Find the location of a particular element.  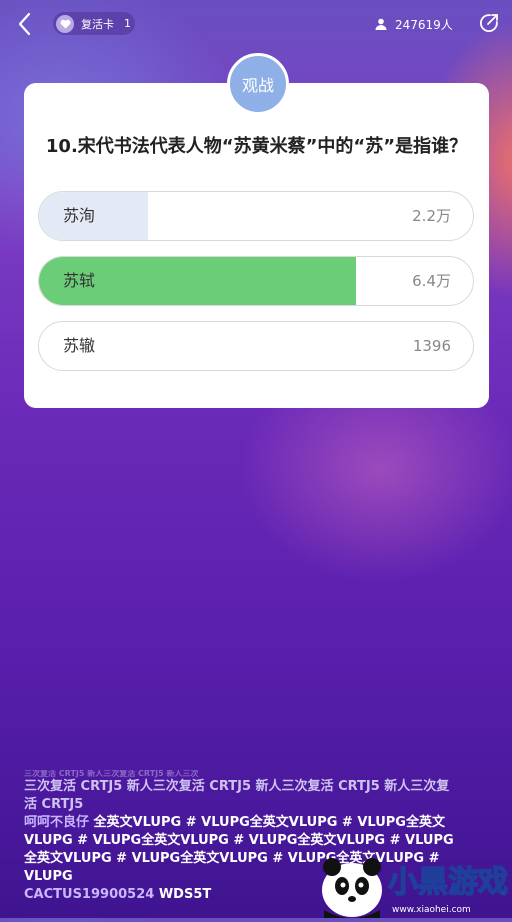

logo-url: www.xiaohei.com is located at coordinates (431, 910).